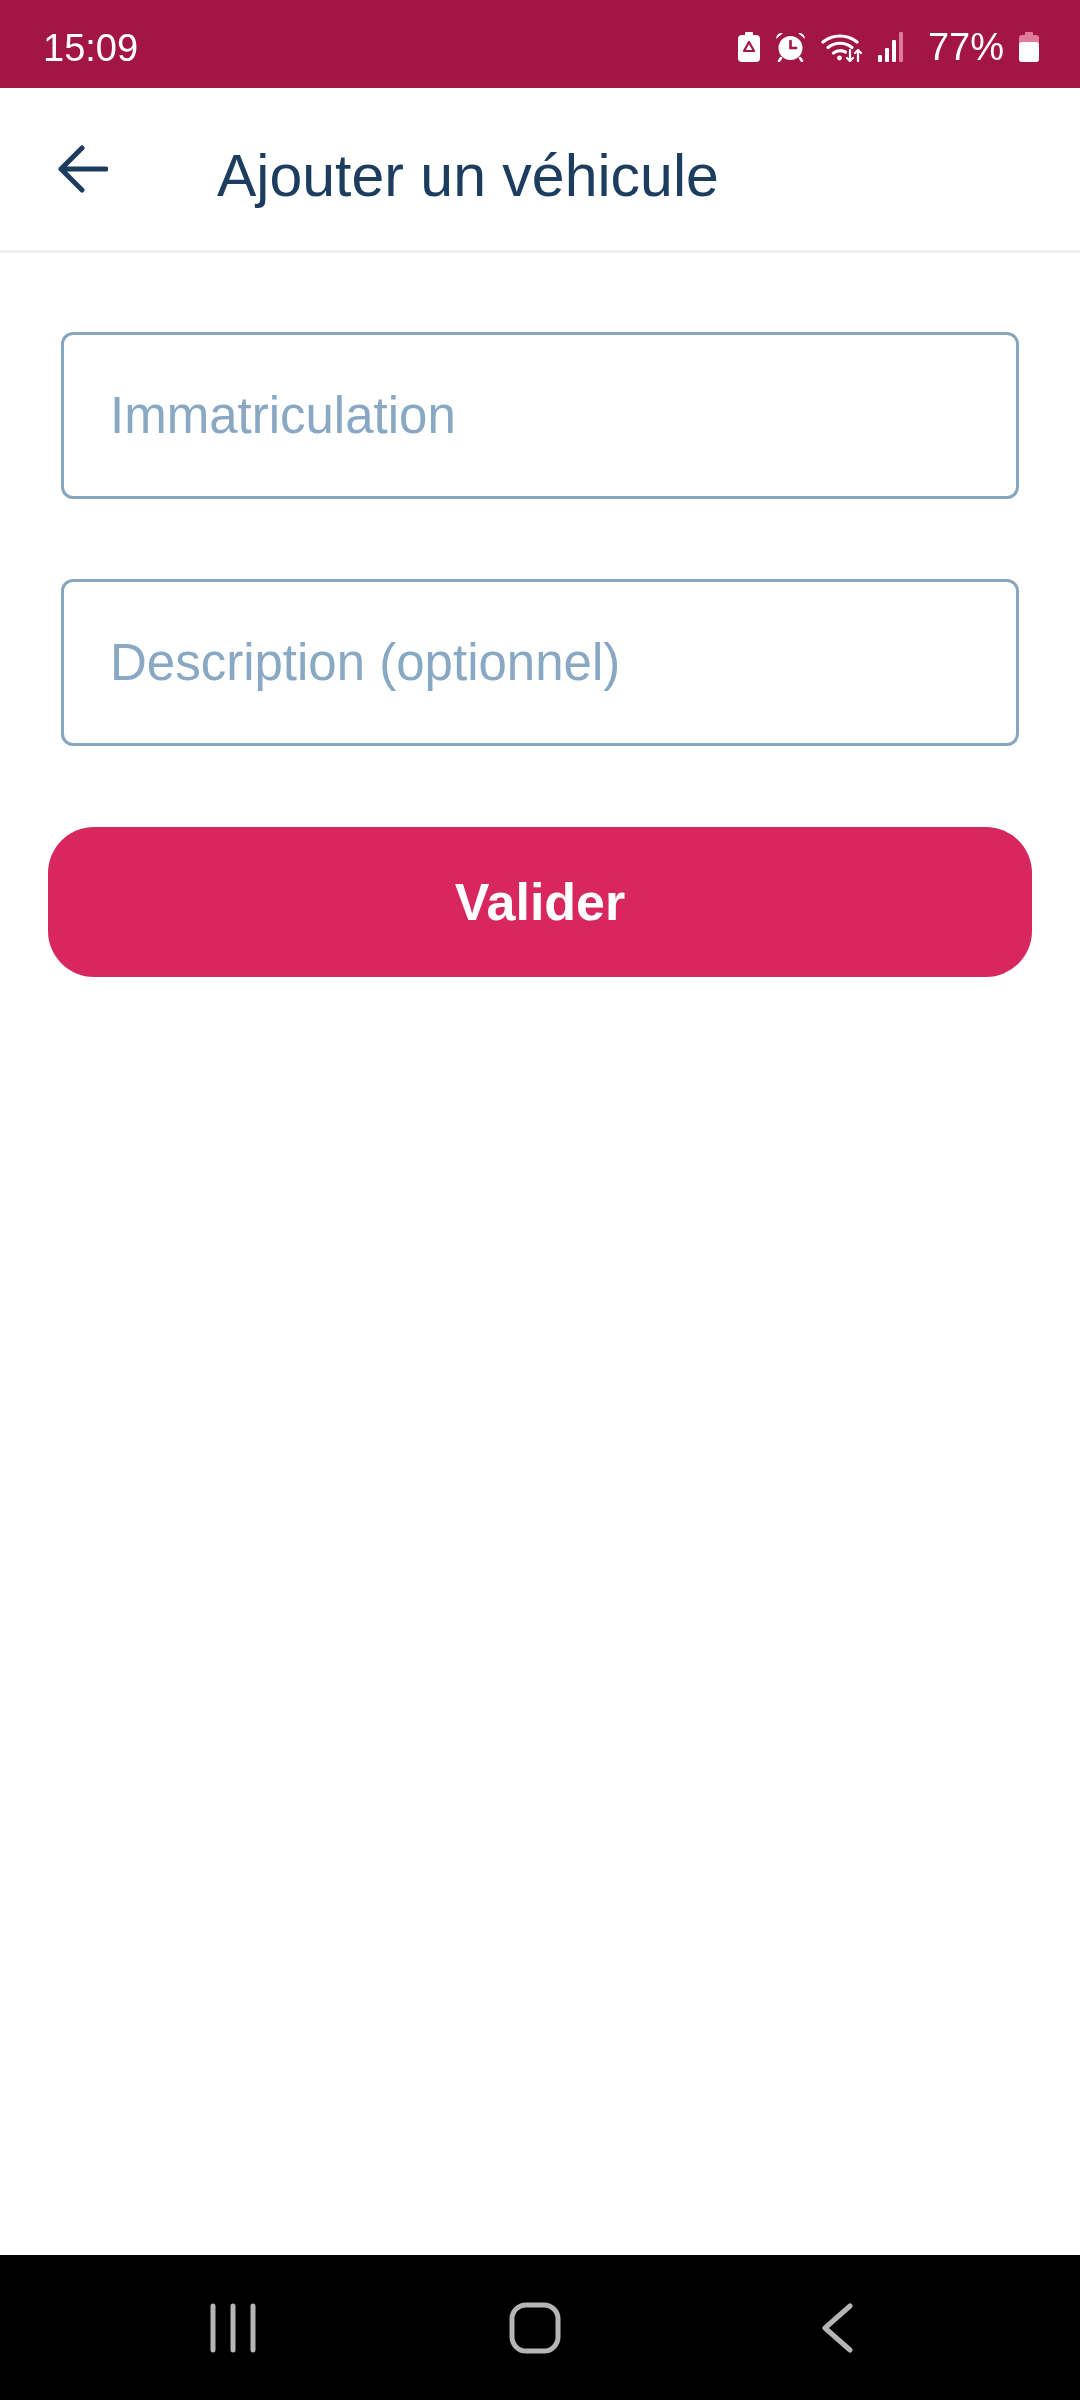  I want to click on recent-apps-button, so click(233, 2327).